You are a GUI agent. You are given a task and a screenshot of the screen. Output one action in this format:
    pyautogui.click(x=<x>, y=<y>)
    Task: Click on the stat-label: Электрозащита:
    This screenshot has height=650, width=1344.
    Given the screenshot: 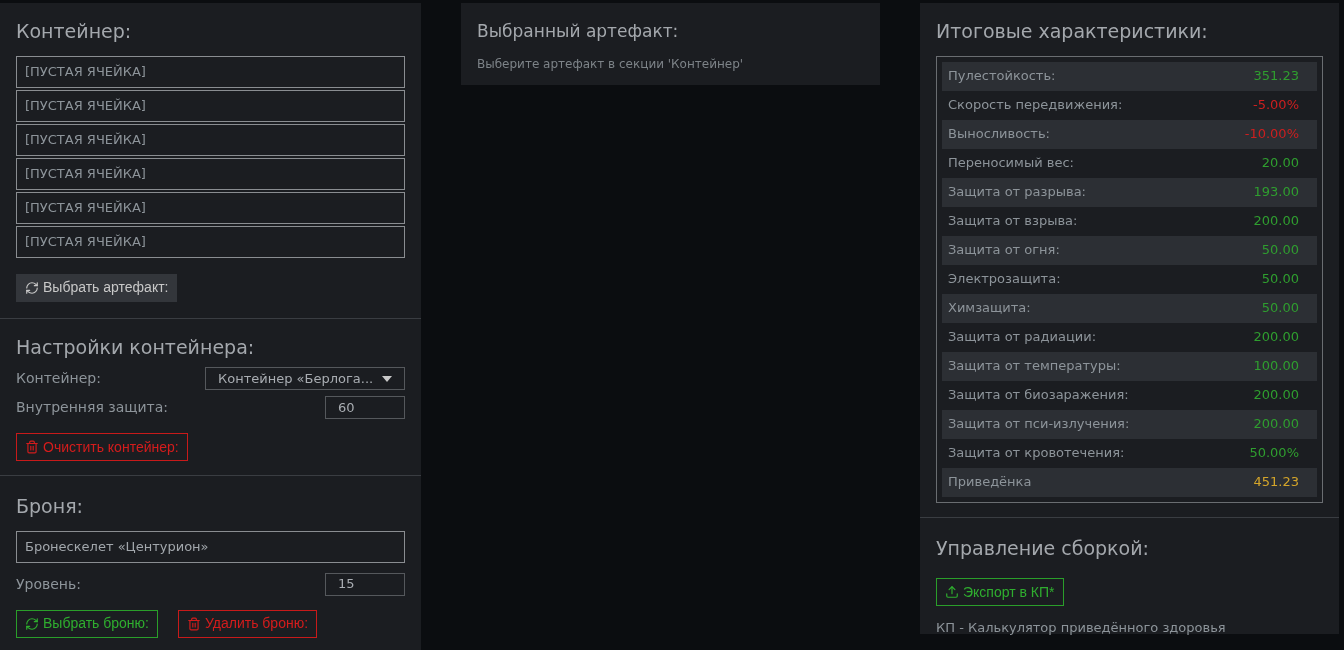 What is the action you would take?
    pyautogui.click(x=1004, y=279)
    